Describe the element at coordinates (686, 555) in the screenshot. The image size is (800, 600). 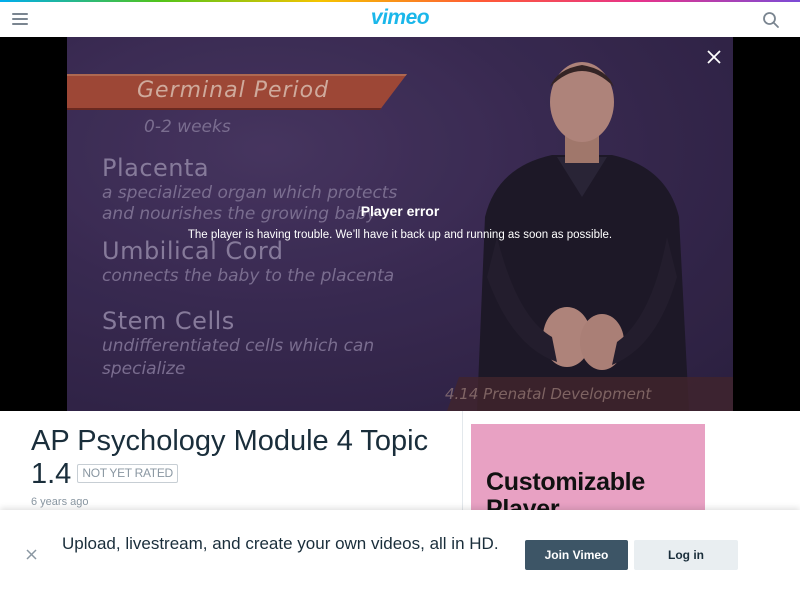
I see `log-in-button: Log in` at that location.